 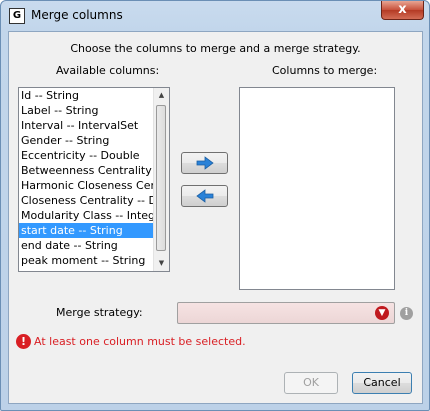 What do you see at coordinates (77, 15) in the screenshot?
I see `window-title: Merge columns` at bounding box center [77, 15].